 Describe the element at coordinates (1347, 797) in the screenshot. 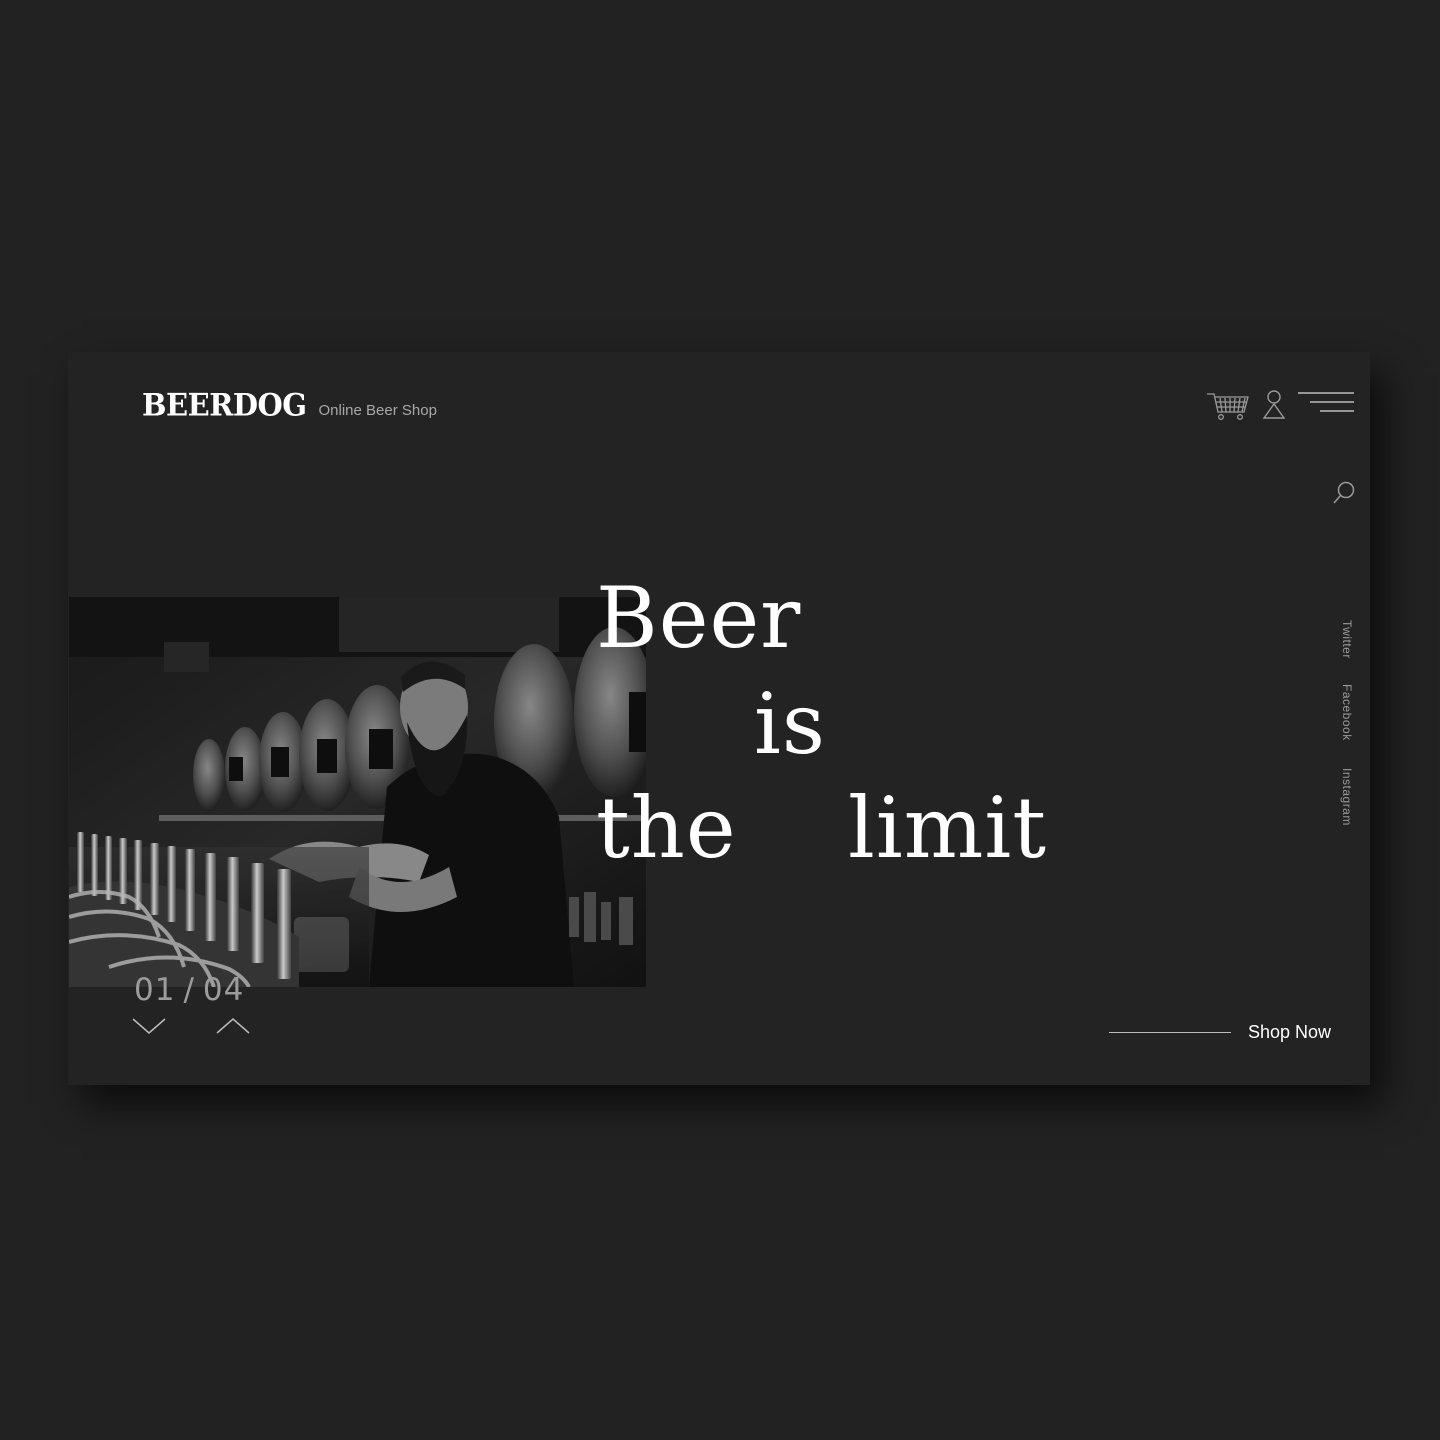

I see `social-link-instagram: Instagram` at that location.